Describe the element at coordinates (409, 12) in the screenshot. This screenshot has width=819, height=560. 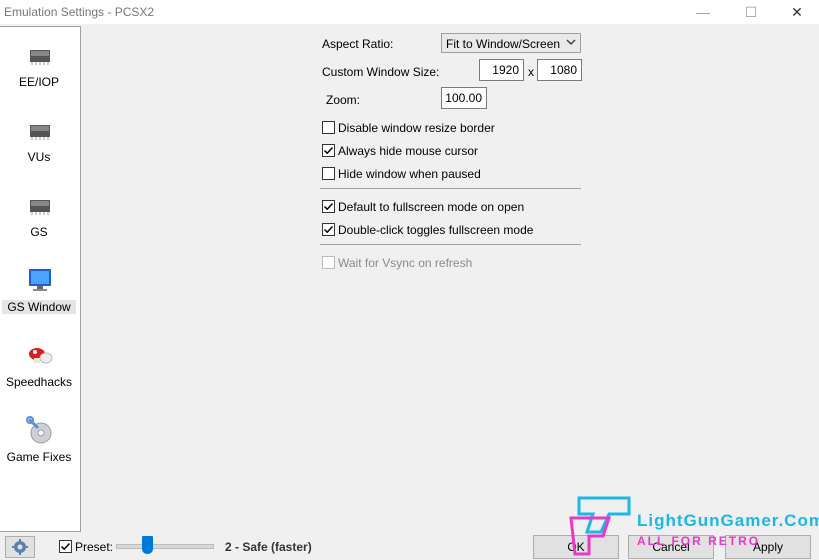
I see `title-bar: Emulation Settings - PCSX2 — ☐ ✕` at that location.